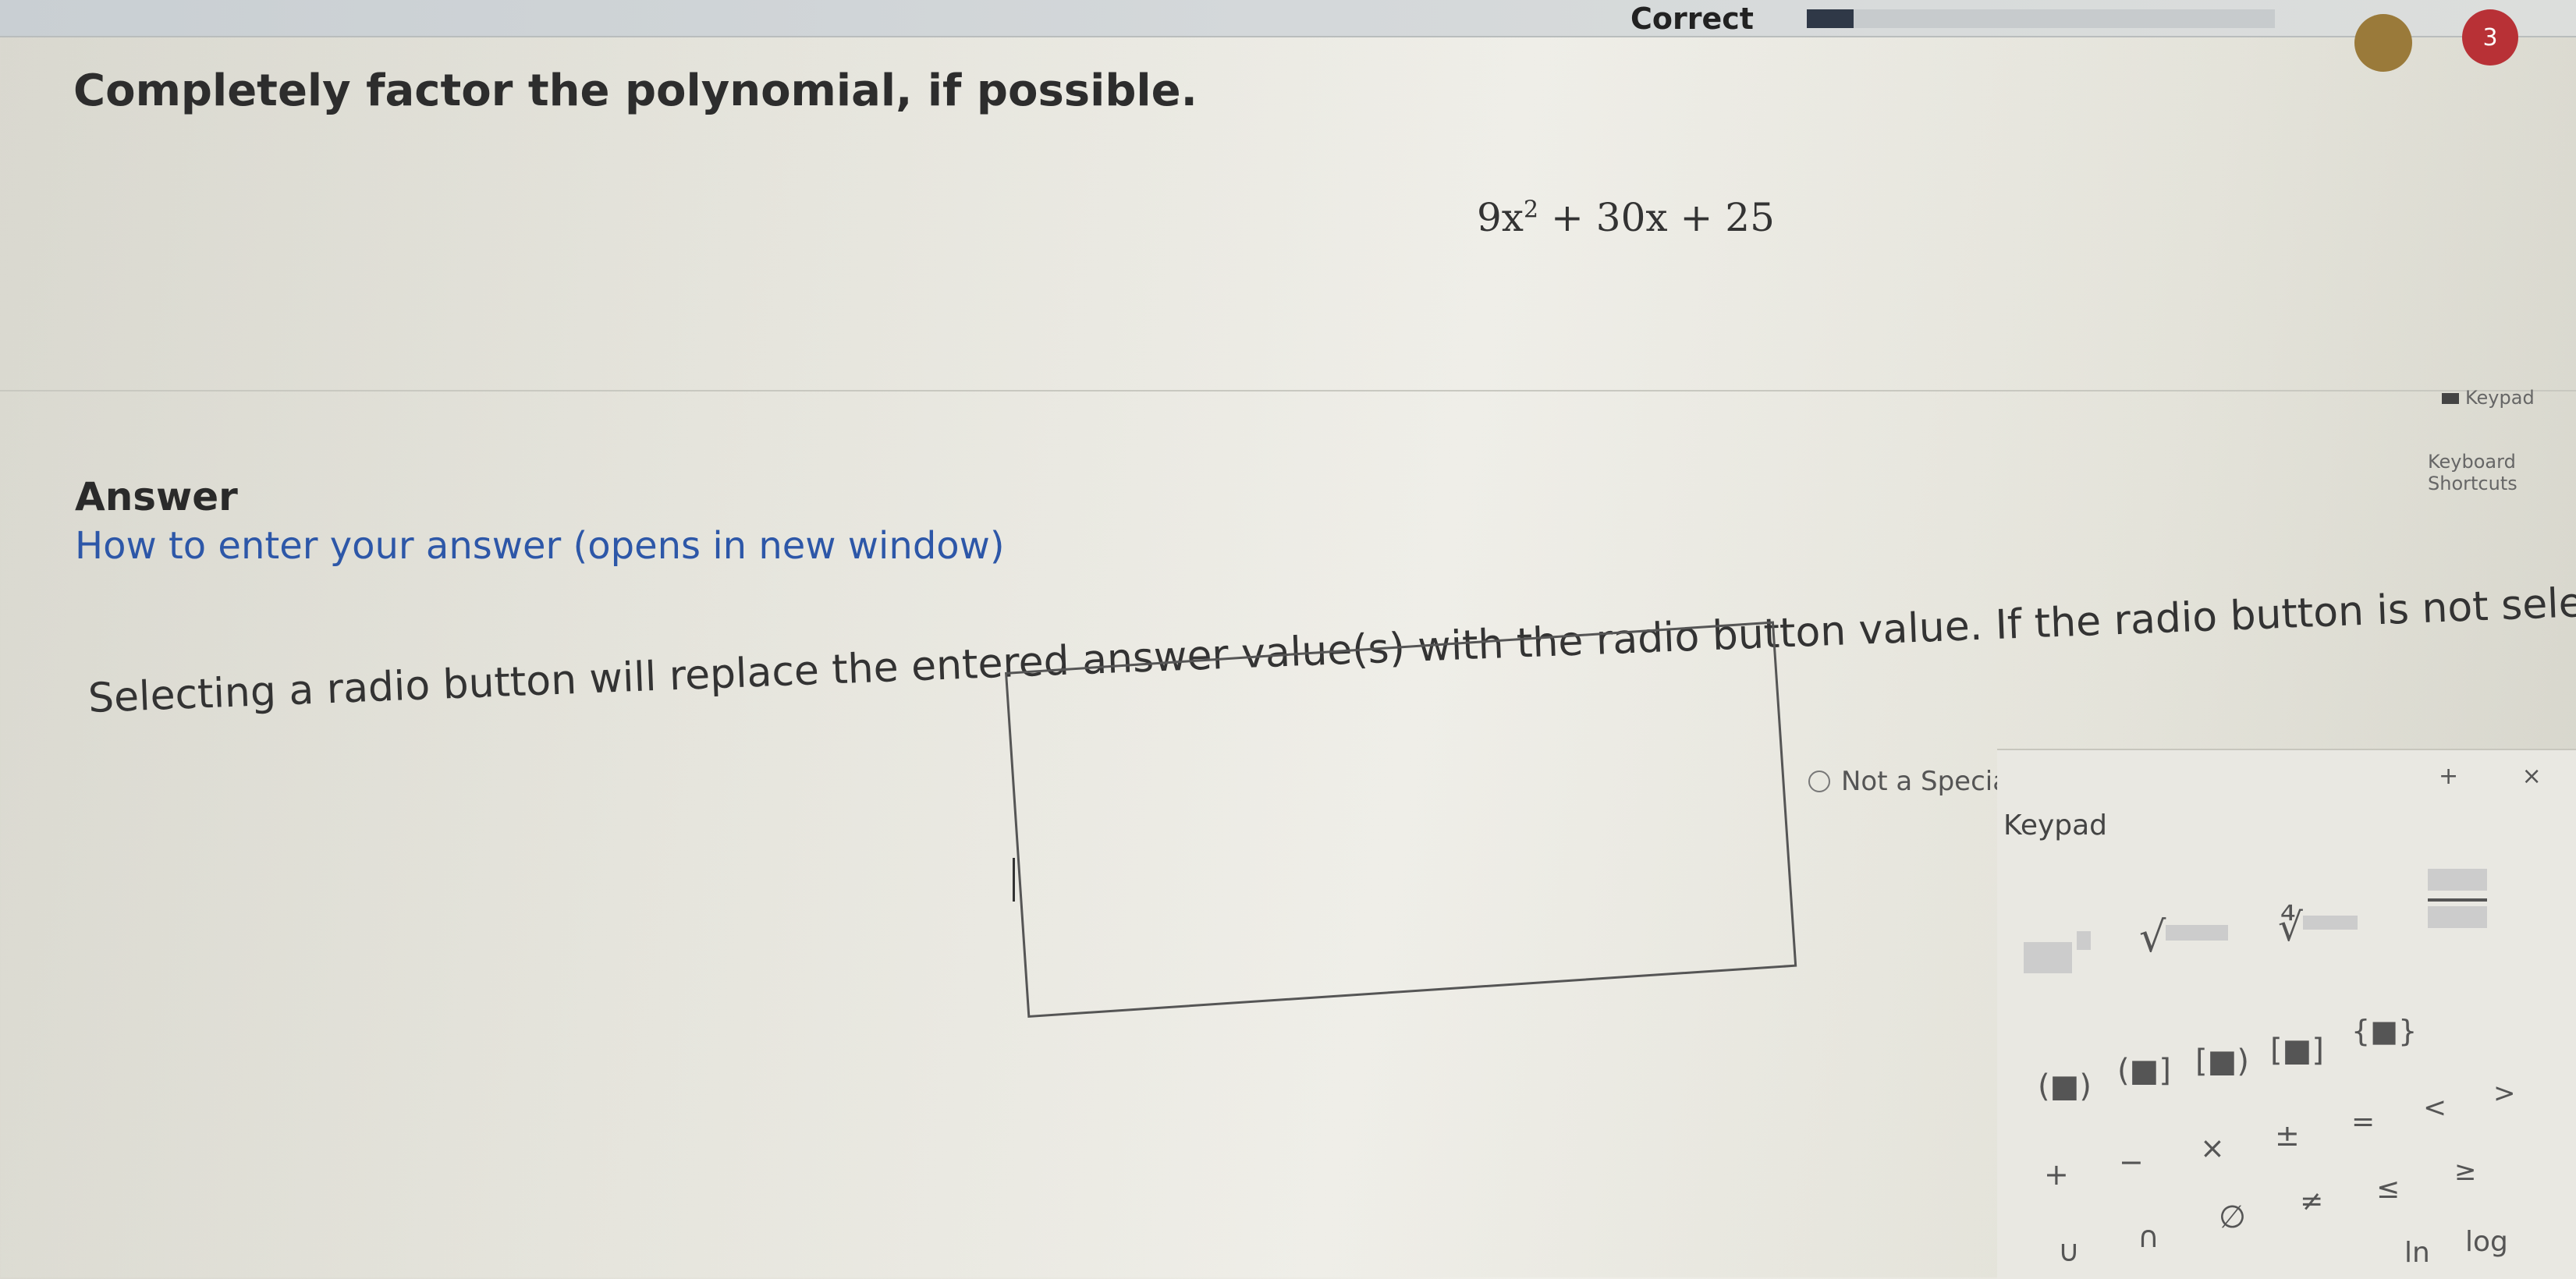 This screenshot has height=1279, width=2576. What do you see at coordinates (2486, 1242) in the screenshot?
I see `log-key: log` at bounding box center [2486, 1242].